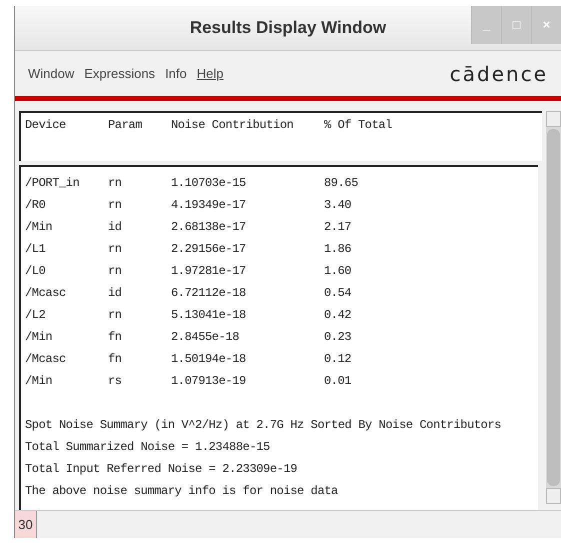 The image size is (561, 543). Describe the element at coordinates (148, 447) in the screenshot. I see `summary-line: Total Summarized Noise = 1.23488e-15` at that location.